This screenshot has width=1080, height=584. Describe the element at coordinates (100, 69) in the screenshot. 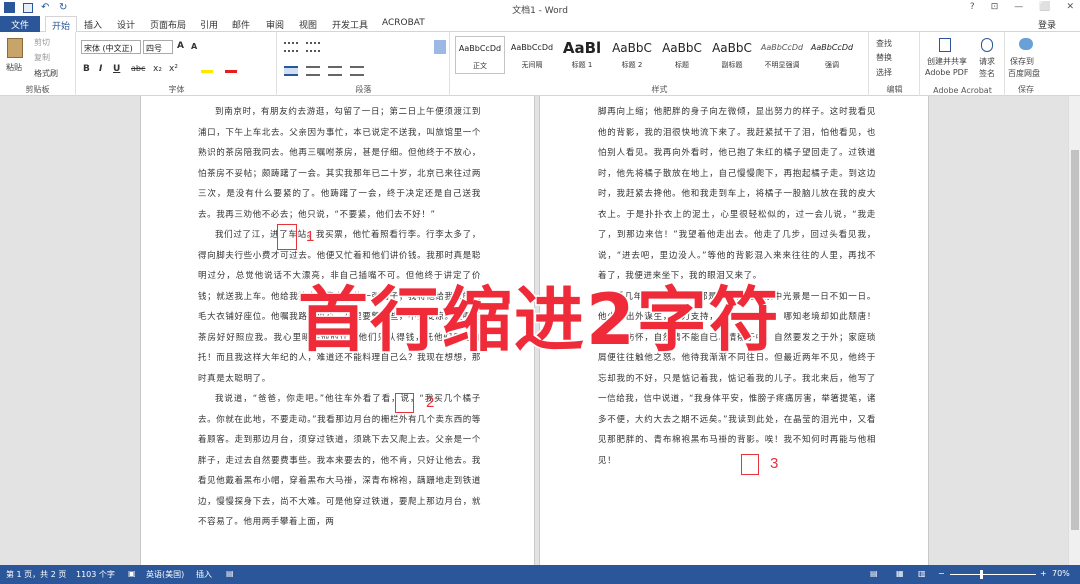

I see `italic-button: I` at that location.